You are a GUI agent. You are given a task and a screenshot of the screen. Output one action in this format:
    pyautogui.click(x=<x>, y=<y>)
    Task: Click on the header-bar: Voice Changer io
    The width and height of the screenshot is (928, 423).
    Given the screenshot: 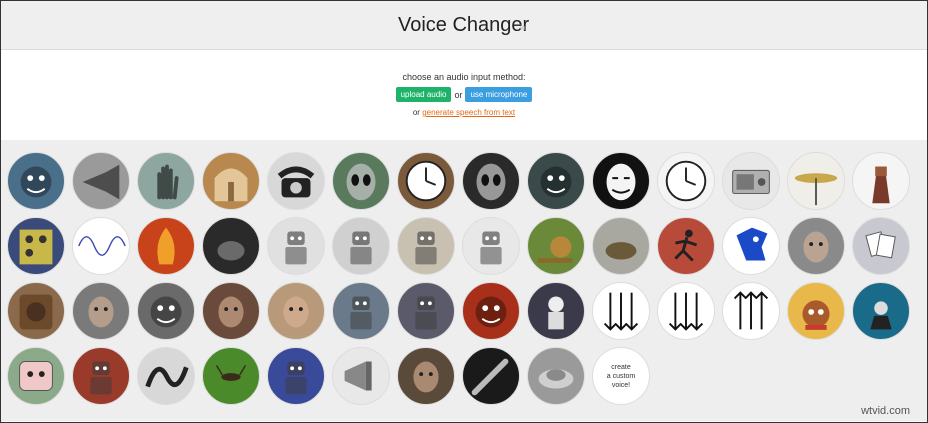 What is the action you would take?
    pyautogui.click(x=464, y=25)
    